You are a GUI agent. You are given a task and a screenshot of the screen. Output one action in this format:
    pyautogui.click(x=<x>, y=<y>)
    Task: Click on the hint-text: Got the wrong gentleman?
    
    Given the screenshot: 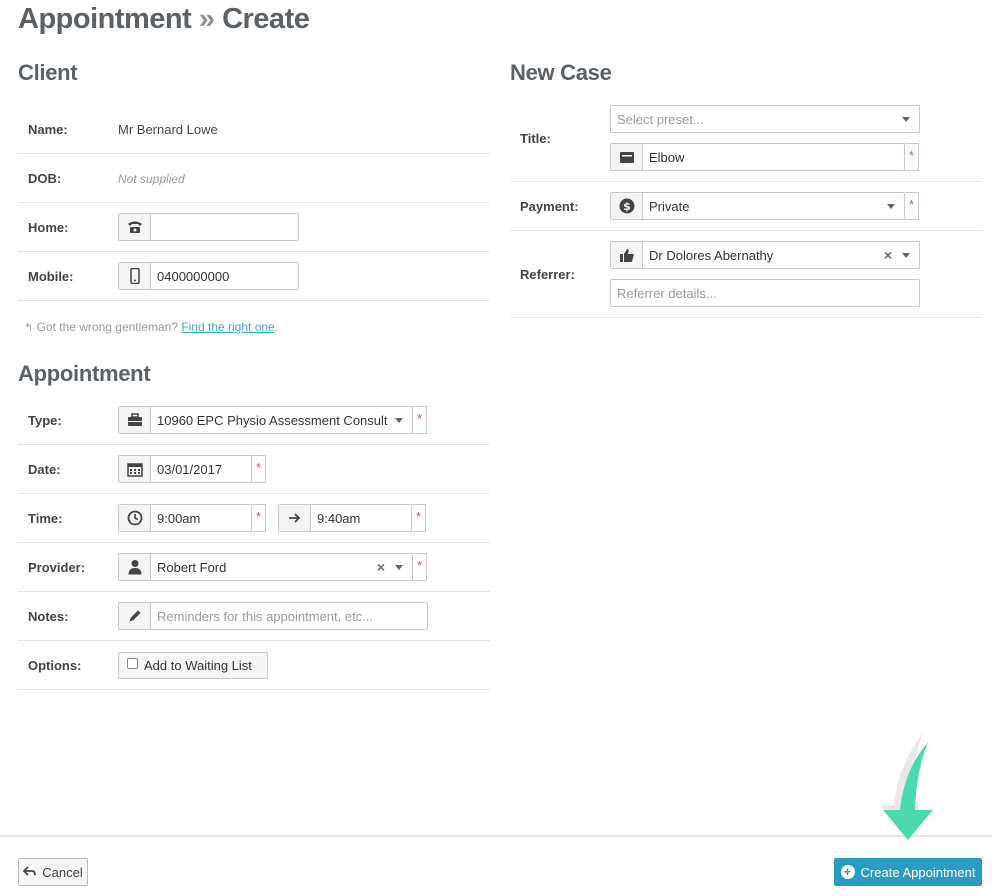 What is the action you would take?
    pyautogui.click(x=107, y=327)
    